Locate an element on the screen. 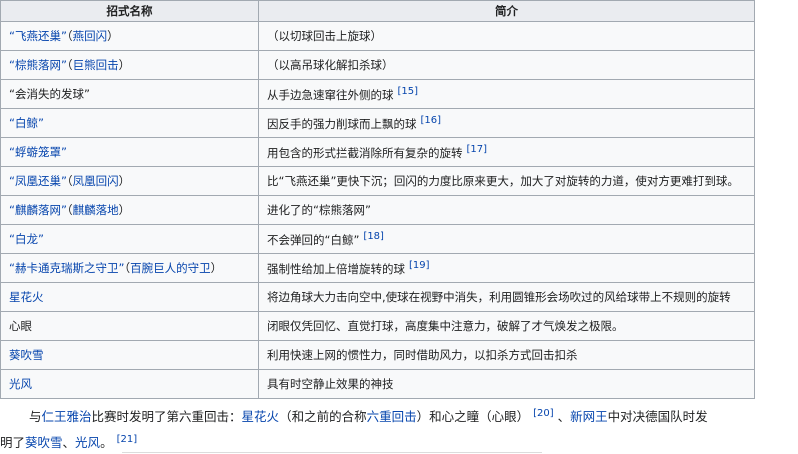 The width and height of the screenshot is (798, 454). description-cell: 闭眼仅凭回忆、直觉打球，高度集中注意力，破解了才气焕发之极限。 is located at coordinates (506, 326).